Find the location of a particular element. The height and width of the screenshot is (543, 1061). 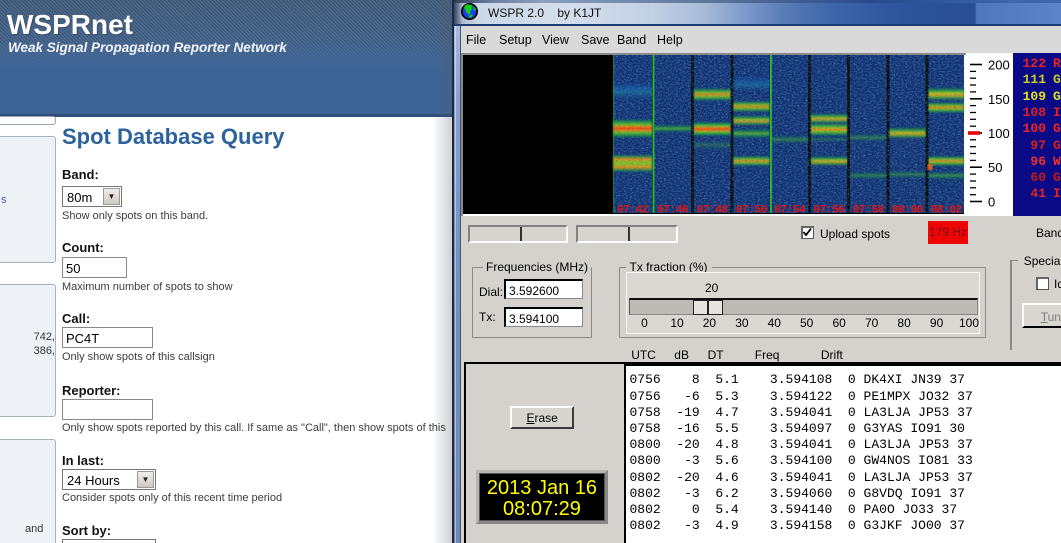

svg-text: 07:42 is located at coordinates (632, 211).